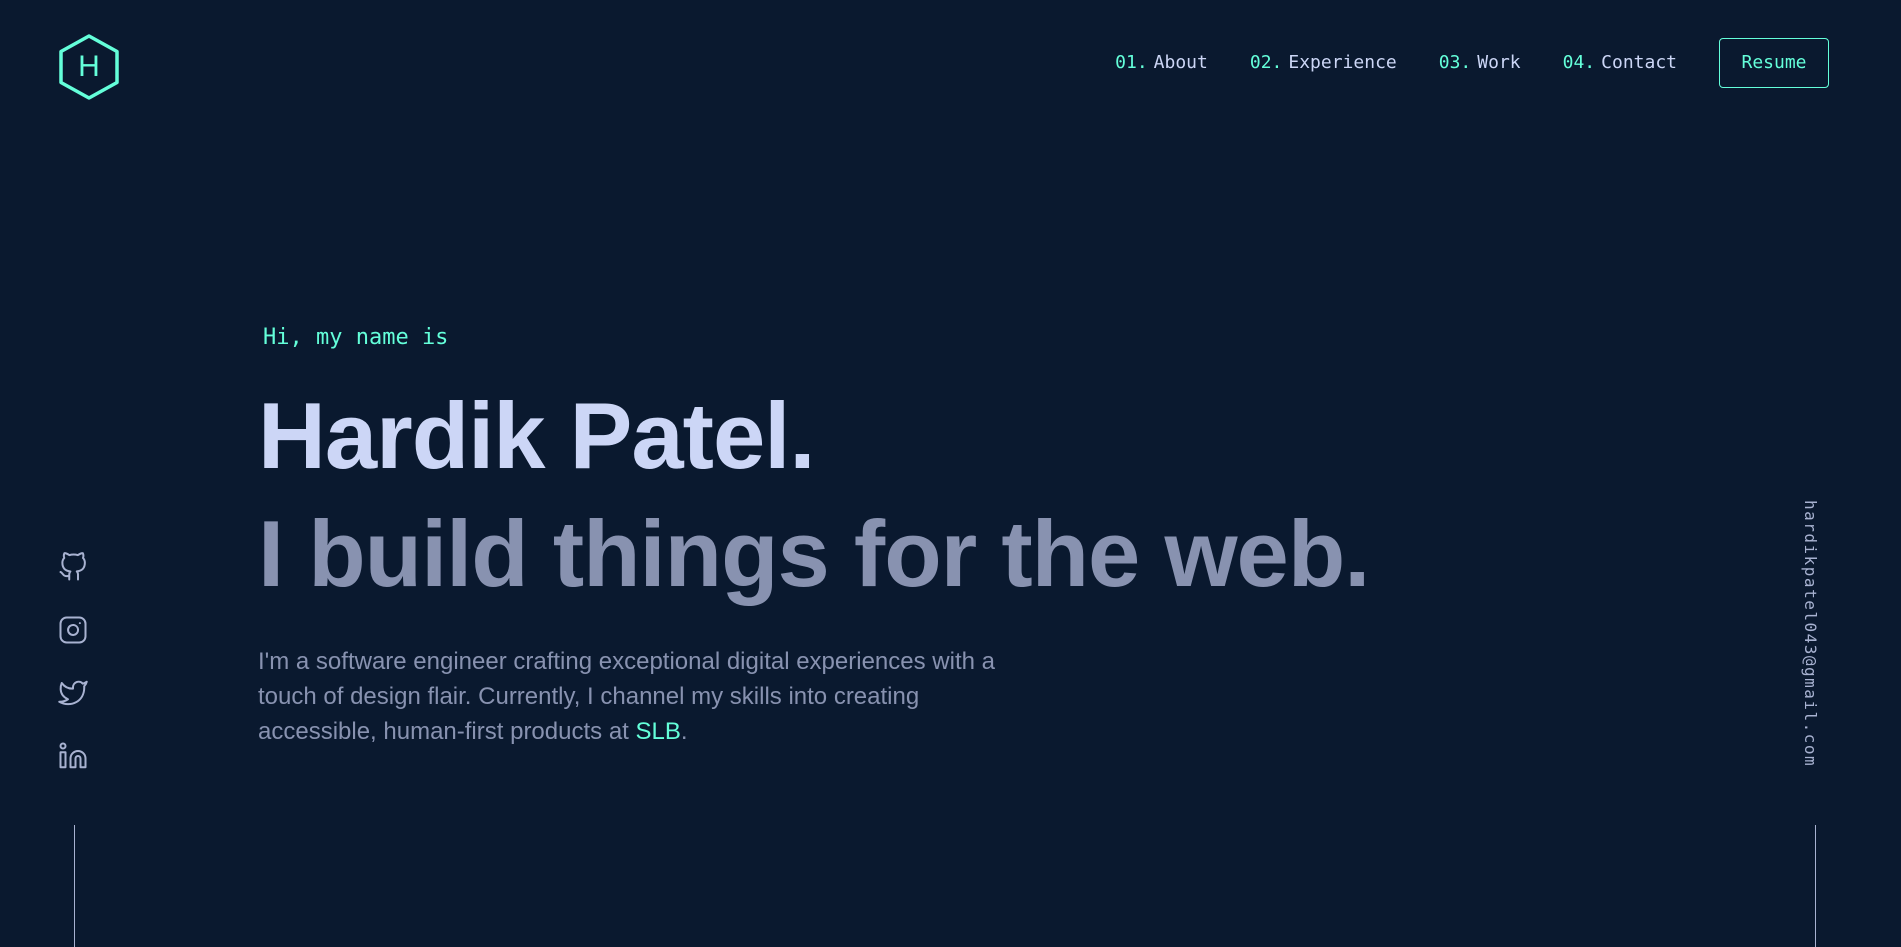  What do you see at coordinates (1455, 62) in the screenshot?
I see `nav-number: 03.` at bounding box center [1455, 62].